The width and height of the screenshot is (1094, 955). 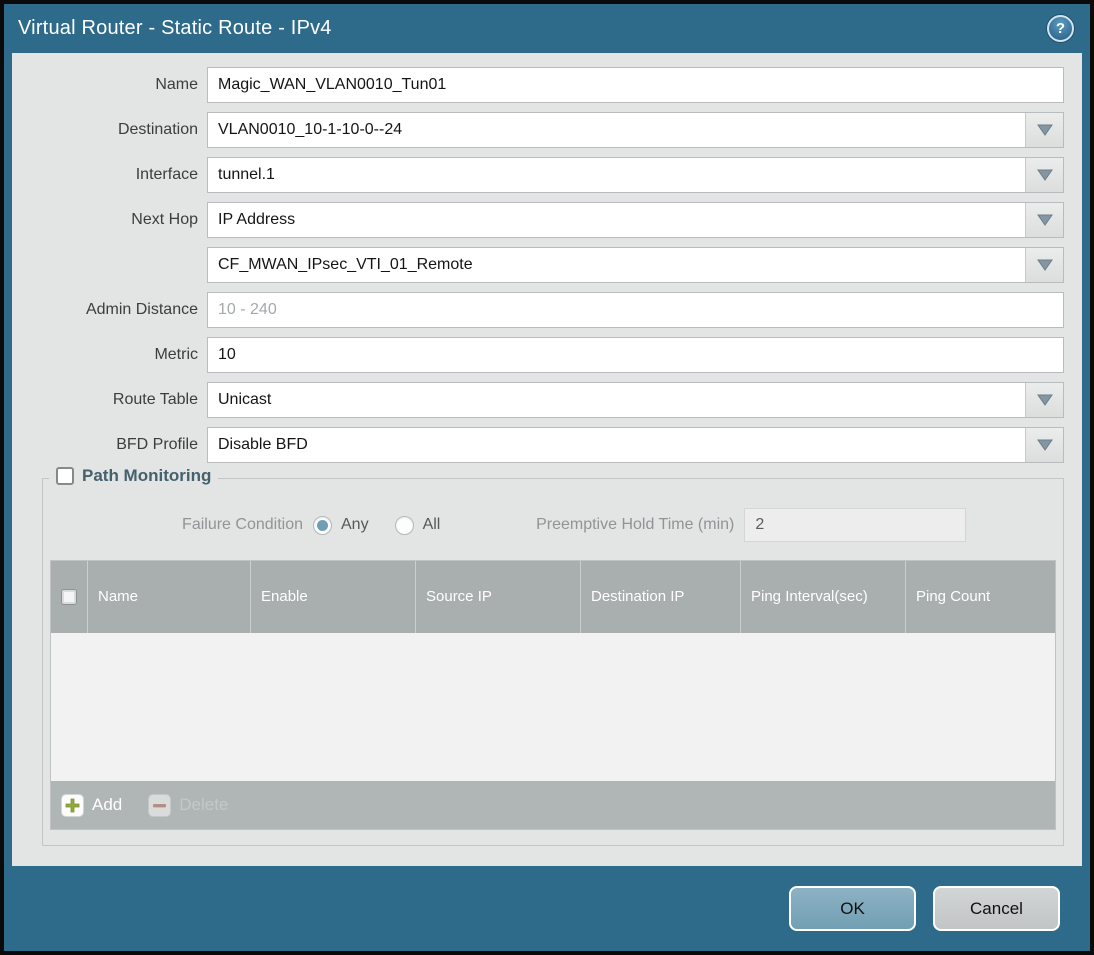 I want to click on column-header-source-ip: Source IP, so click(x=498, y=597).